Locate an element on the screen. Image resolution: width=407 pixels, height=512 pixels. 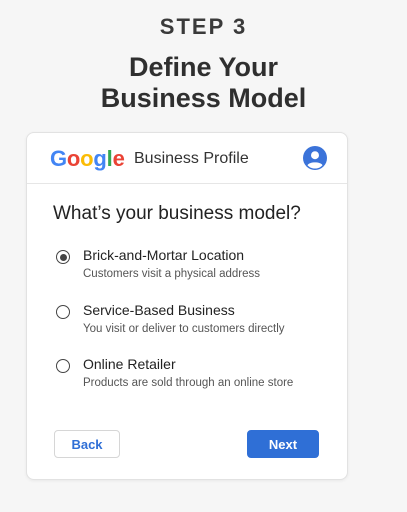
back-button: Back is located at coordinates (87, 444).